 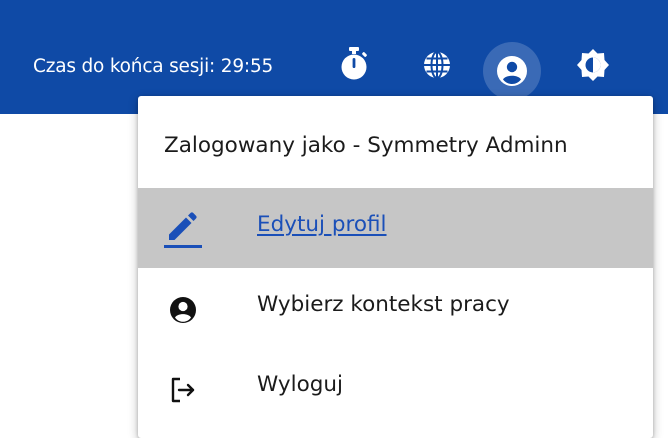 I want to click on select-context-label: Wybierz kontekst pracy, so click(x=383, y=304).